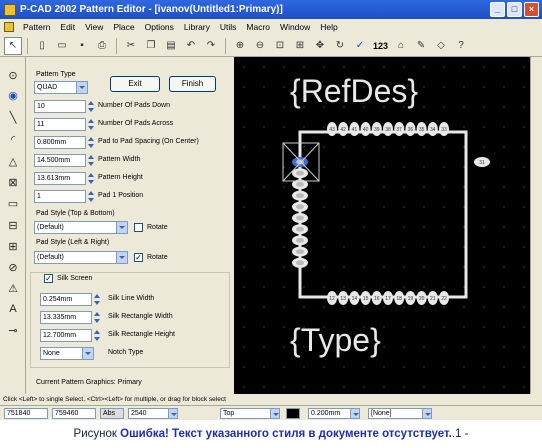 This screenshot has width=542, height=448. Describe the element at coordinates (138, 227) in the screenshot. I see `rotate-tb-checkbox` at that location.